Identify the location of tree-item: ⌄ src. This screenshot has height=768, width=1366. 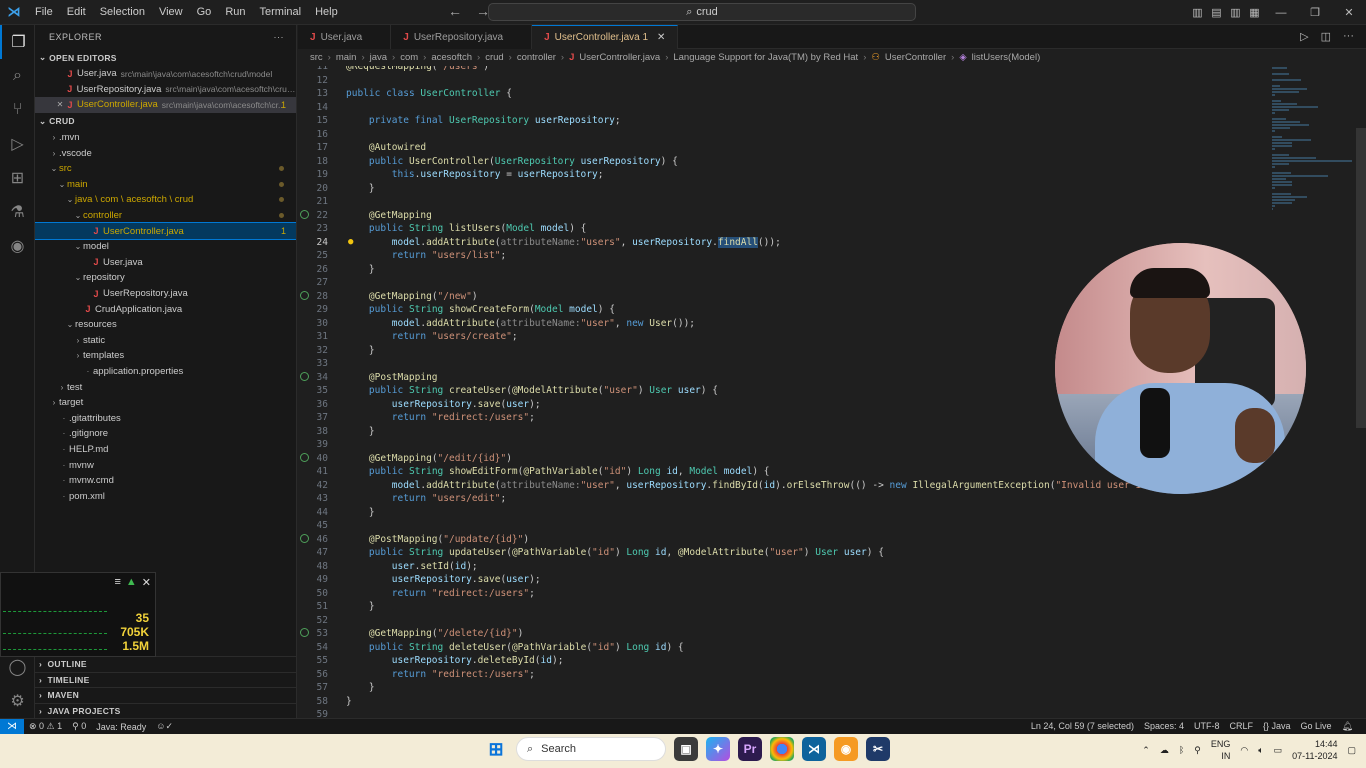
(165, 169).